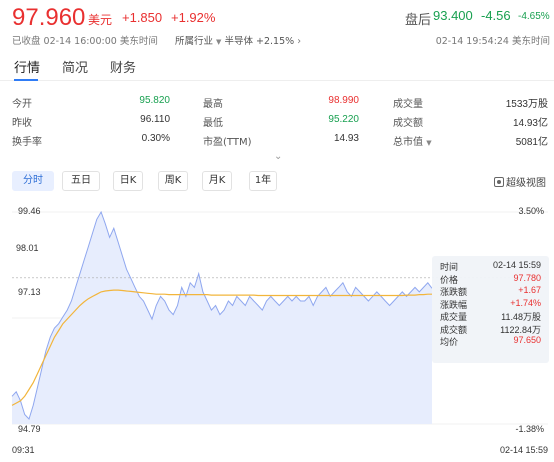  What do you see at coordinates (534, 16) in the screenshot?
I see `afterhours-change-pct: -4.65%` at bounding box center [534, 16].